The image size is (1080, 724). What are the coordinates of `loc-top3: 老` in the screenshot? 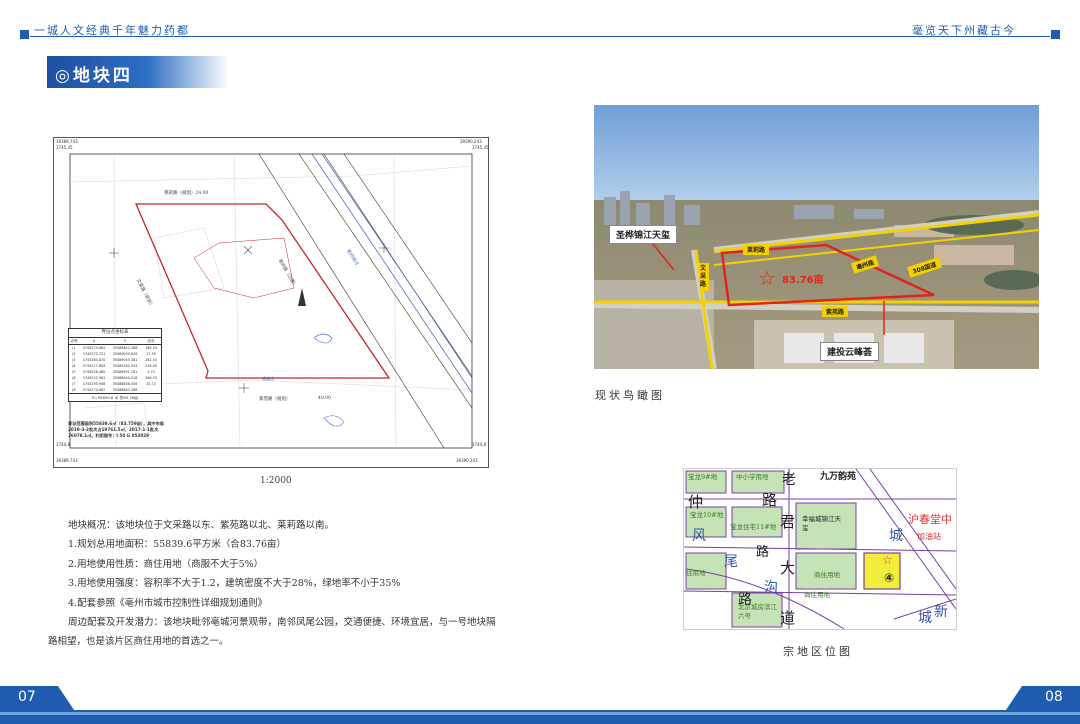 It's located at (789, 480).